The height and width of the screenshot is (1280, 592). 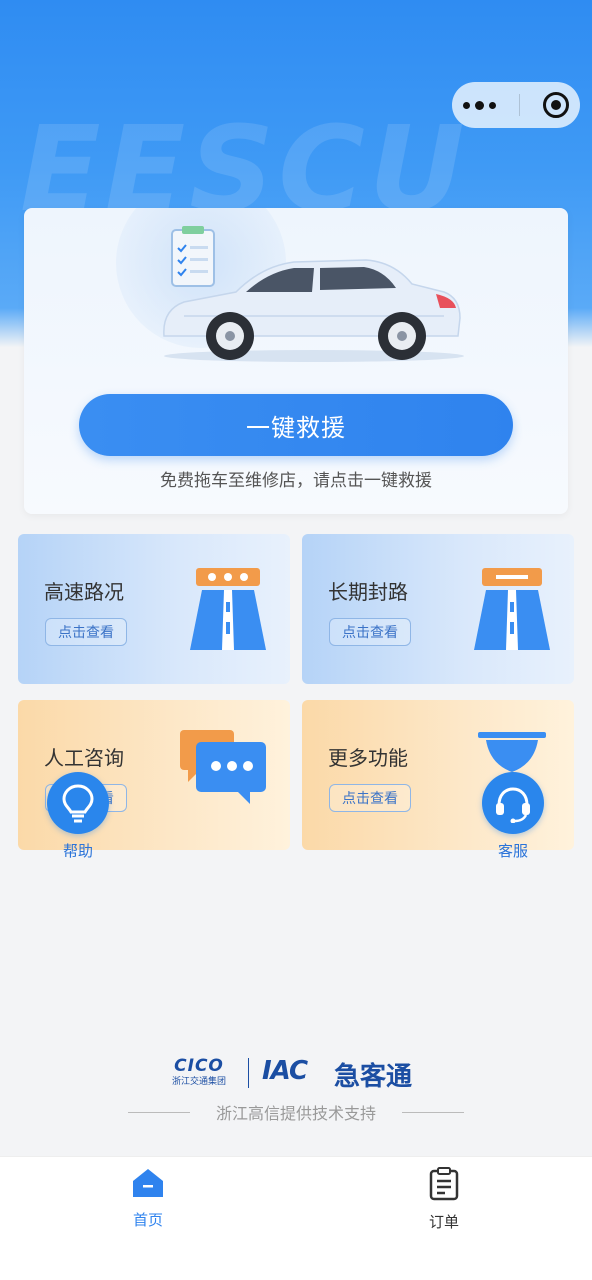 What do you see at coordinates (154, 609) in the screenshot?
I see `tile-highway-traffic: 高速路况 点击查看` at bounding box center [154, 609].